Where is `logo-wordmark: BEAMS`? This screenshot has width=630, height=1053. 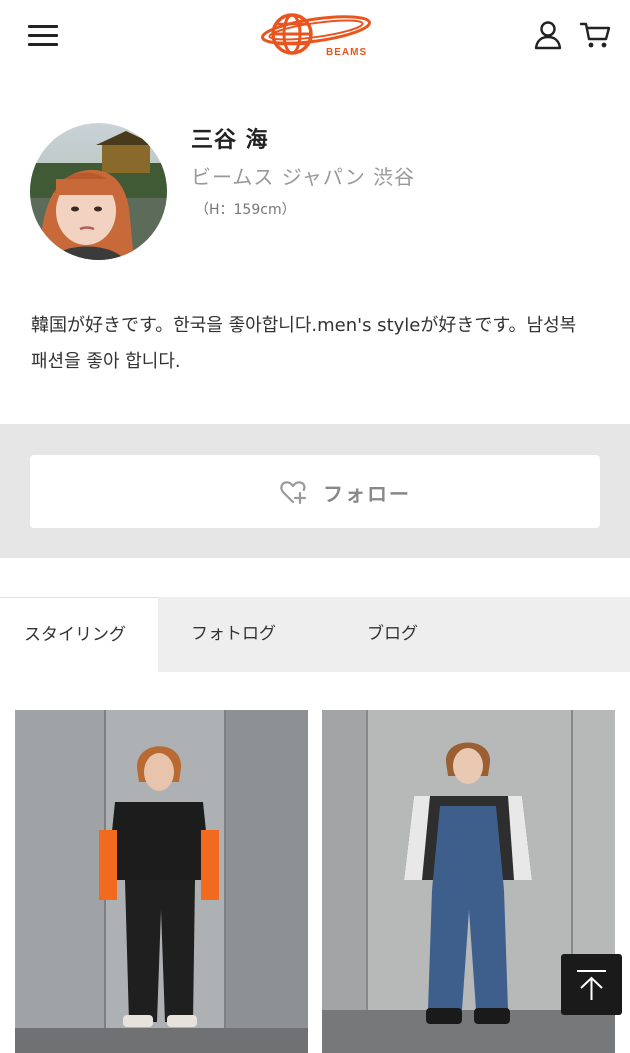 logo-wordmark: BEAMS is located at coordinates (347, 52).